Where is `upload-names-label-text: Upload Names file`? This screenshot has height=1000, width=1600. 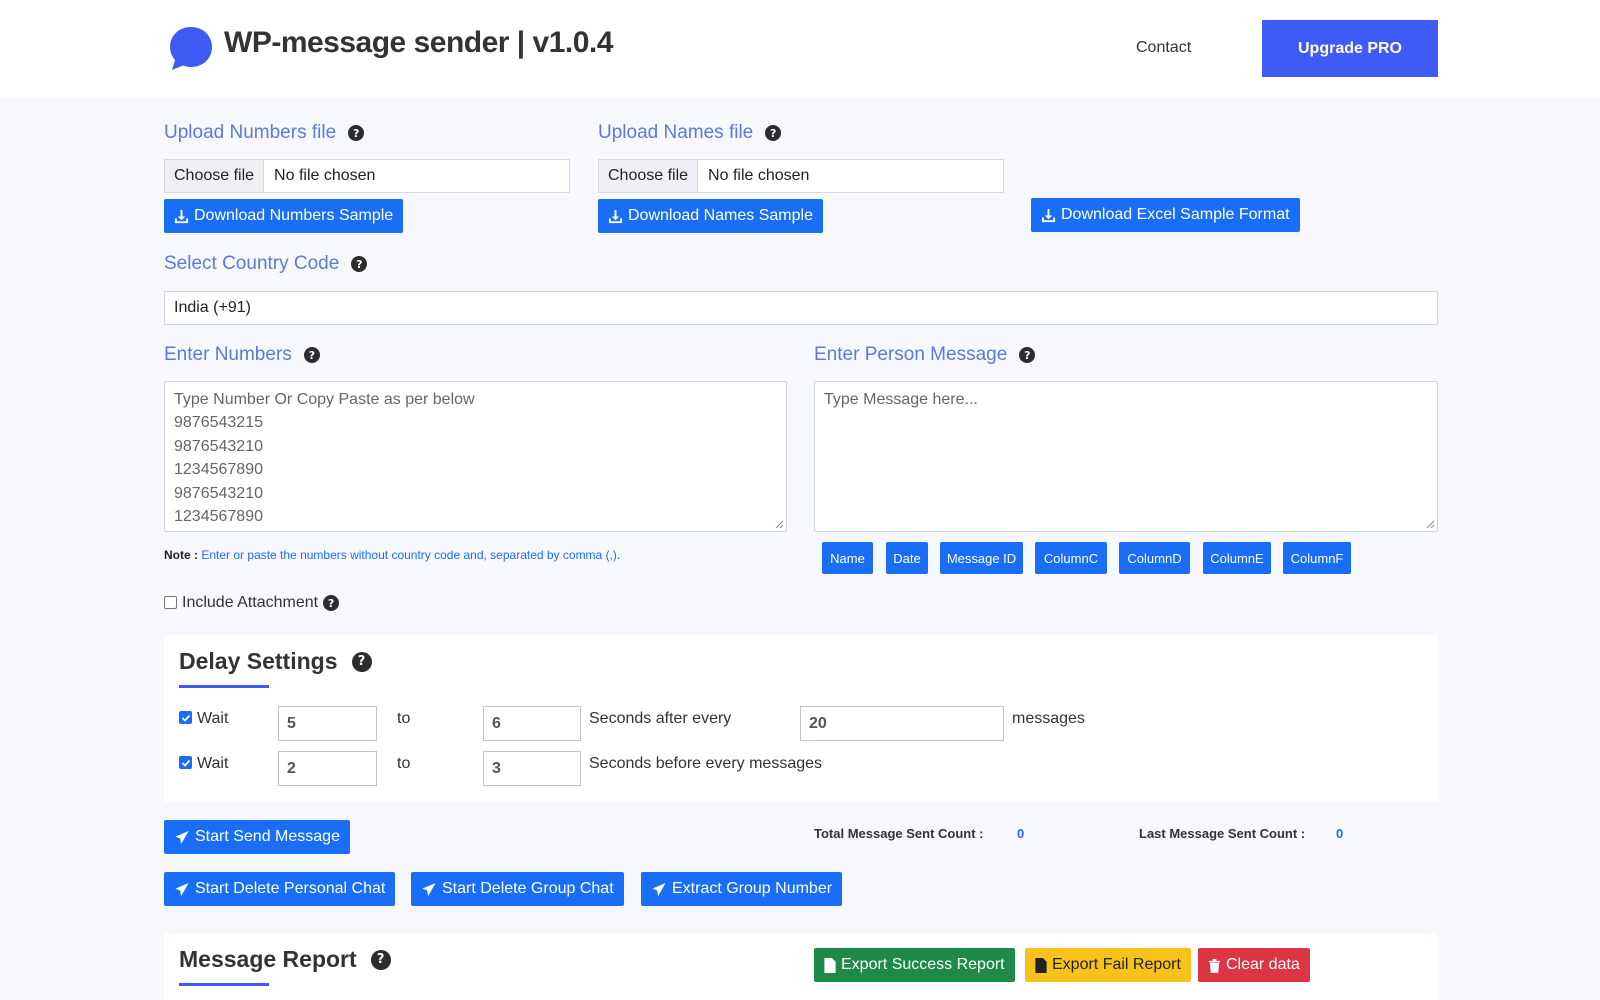
upload-names-label-text: Upload Names file is located at coordinates (676, 132).